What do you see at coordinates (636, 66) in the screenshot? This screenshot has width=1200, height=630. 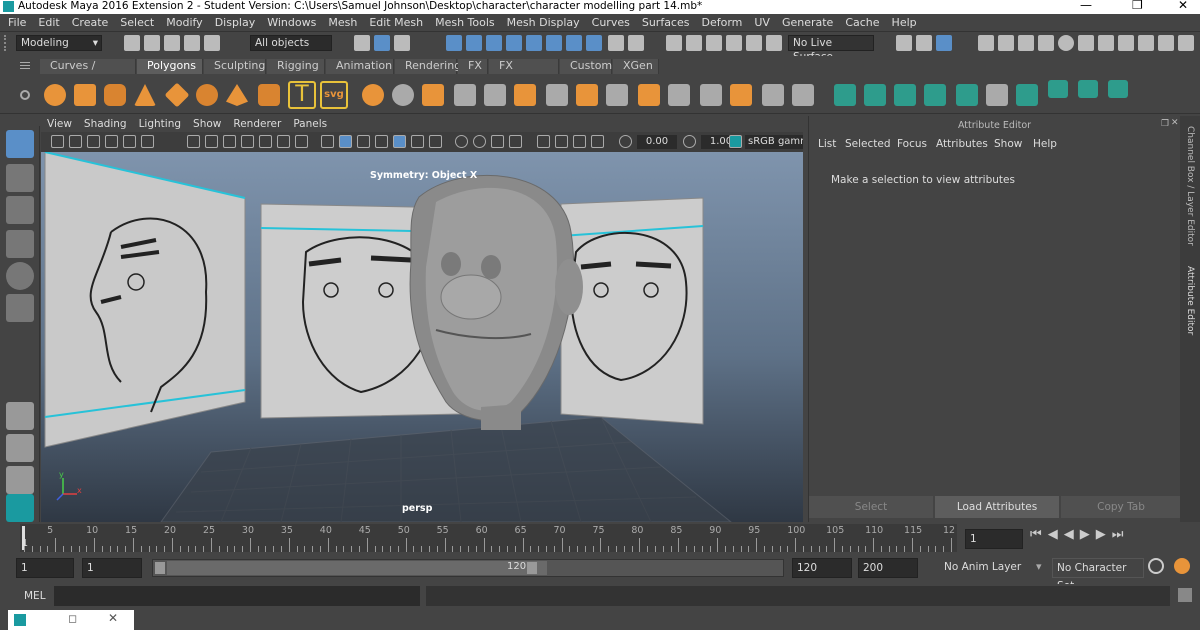 I see `shelf-tab-xgen: XGen` at bounding box center [636, 66].